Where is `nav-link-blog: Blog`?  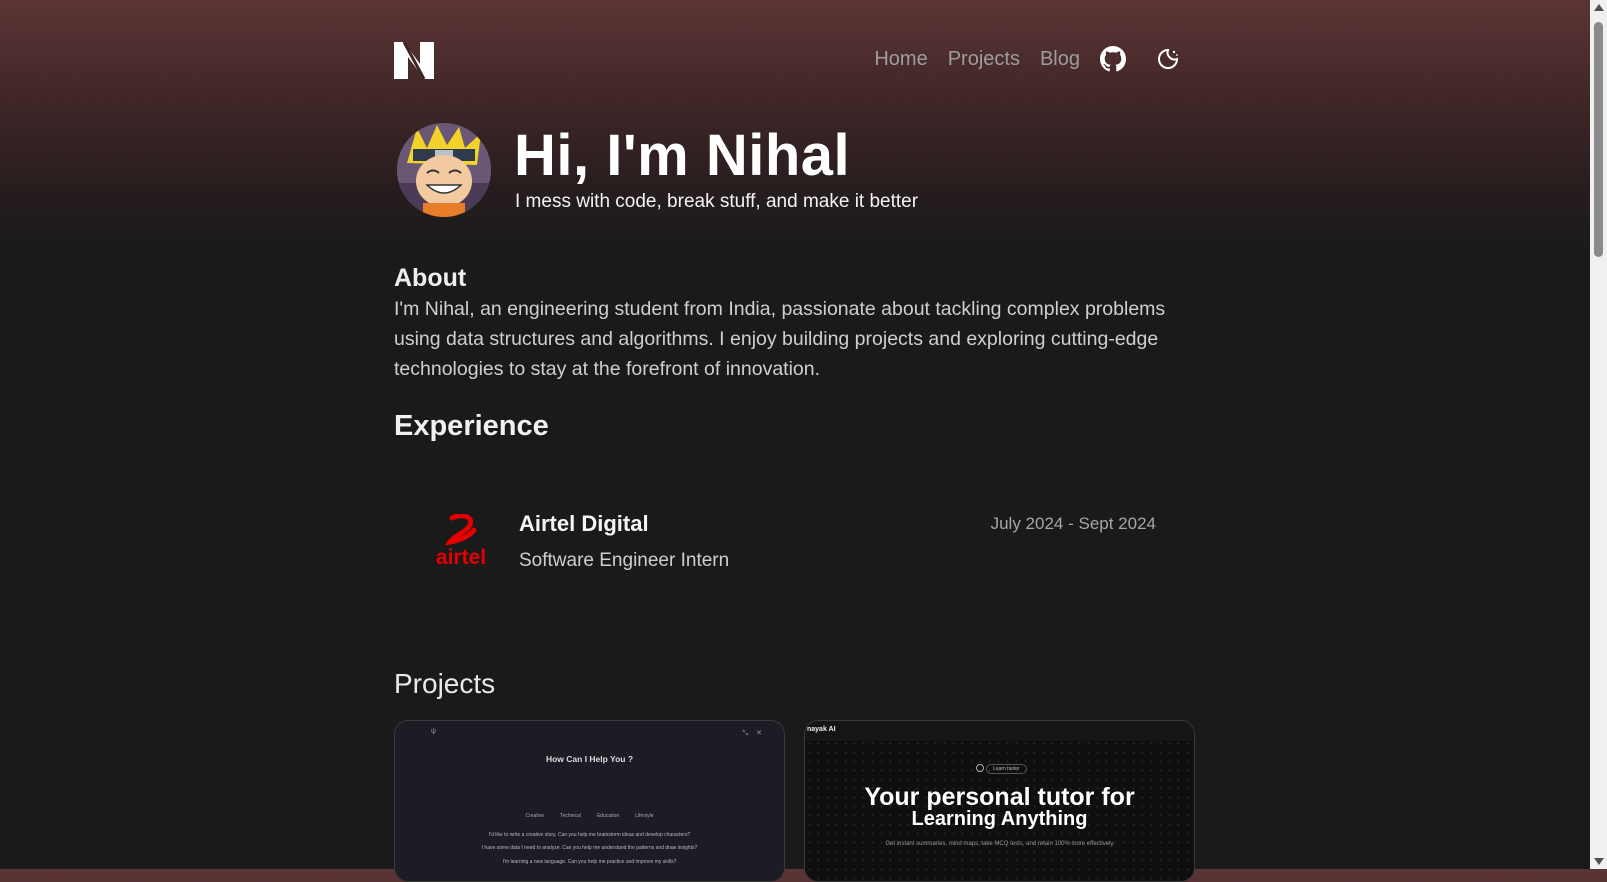 nav-link-blog: Blog is located at coordinates (1060, 59).